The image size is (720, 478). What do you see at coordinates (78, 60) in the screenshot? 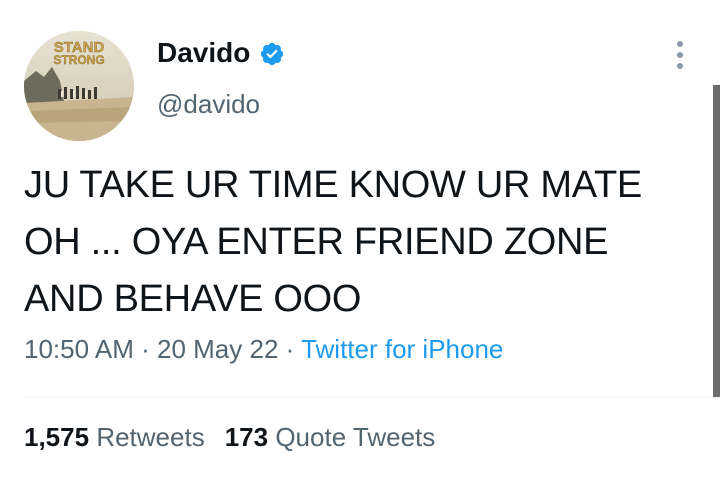
I see `avatar-title-line2: STRONG` at bounding box center [78, 60].